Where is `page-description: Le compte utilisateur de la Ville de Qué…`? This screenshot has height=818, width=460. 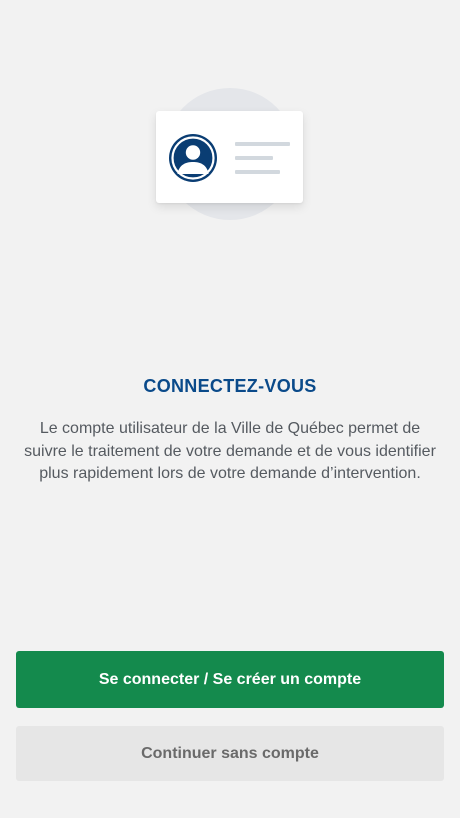
page-description: Le compte utilisateur de la Ville de Qué… is located at coordinates (230, 451).